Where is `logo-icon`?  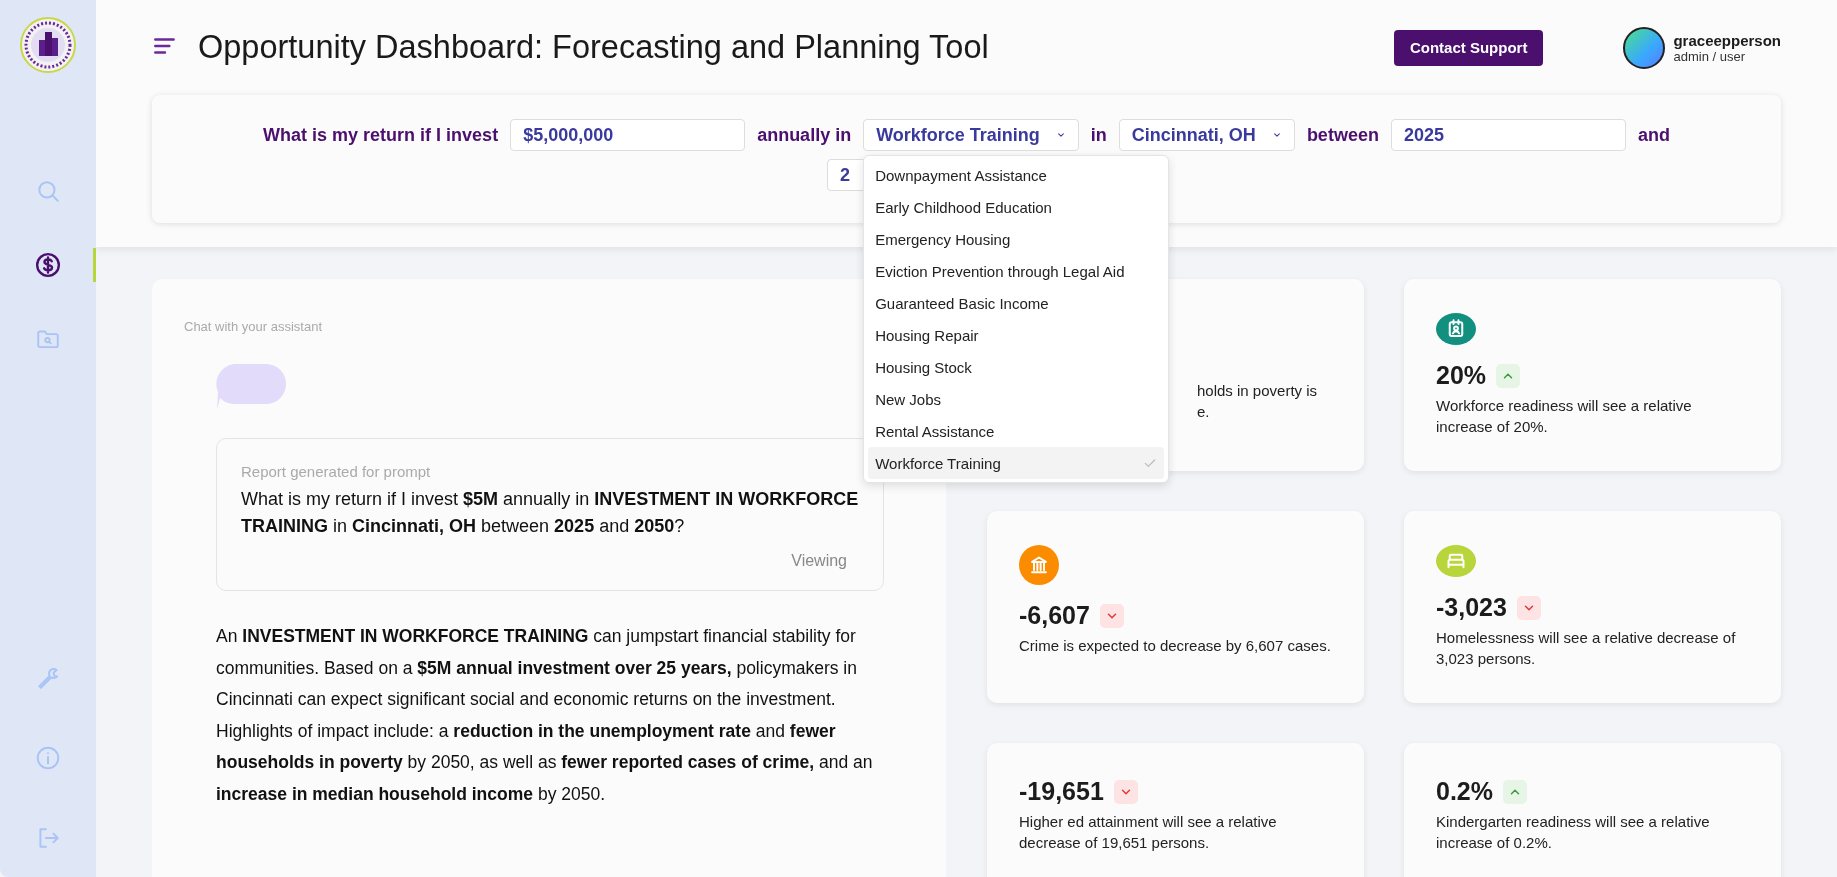
logo-icon is located at coordinates (48, 45).